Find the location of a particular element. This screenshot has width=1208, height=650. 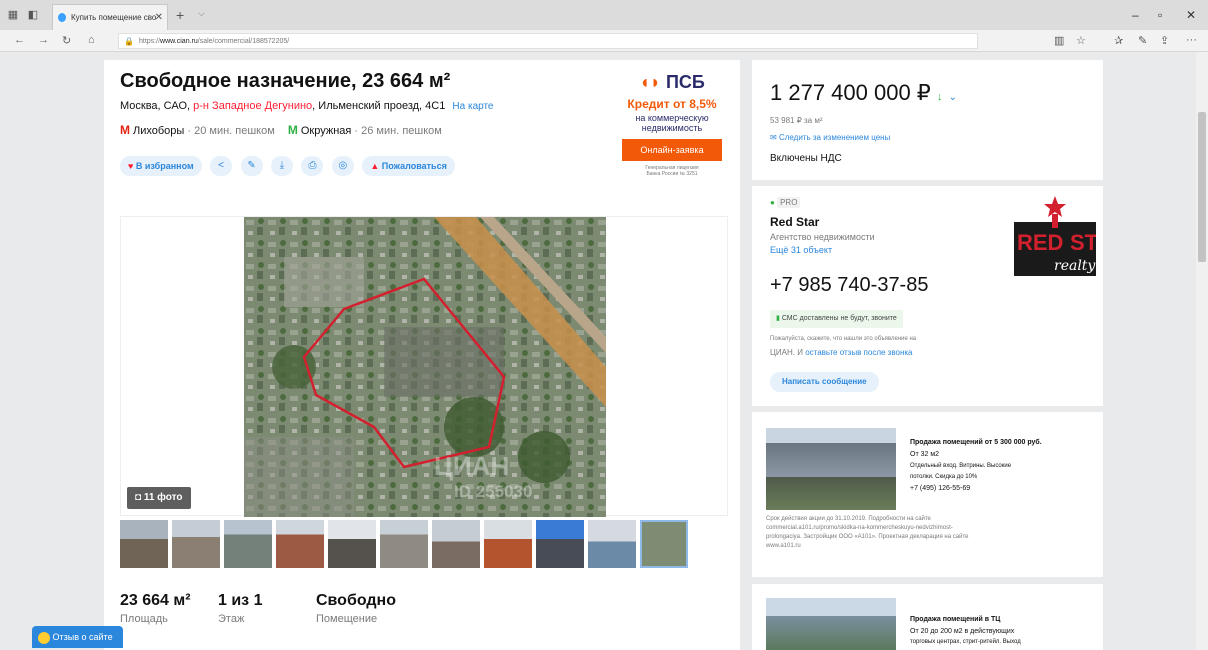

metro-station-2: Окружная is located at coordinates (326, 131).